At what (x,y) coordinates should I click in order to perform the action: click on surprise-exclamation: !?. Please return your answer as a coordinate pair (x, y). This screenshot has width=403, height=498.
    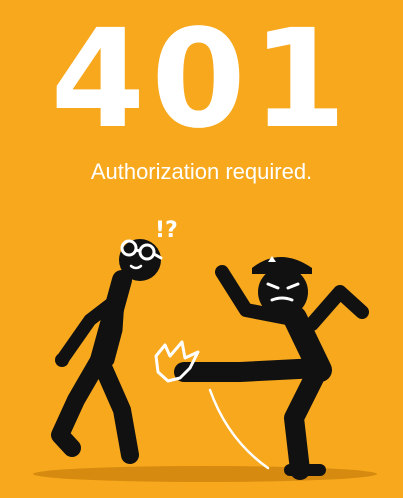
    Looking at the image, I should click on (166, 230).